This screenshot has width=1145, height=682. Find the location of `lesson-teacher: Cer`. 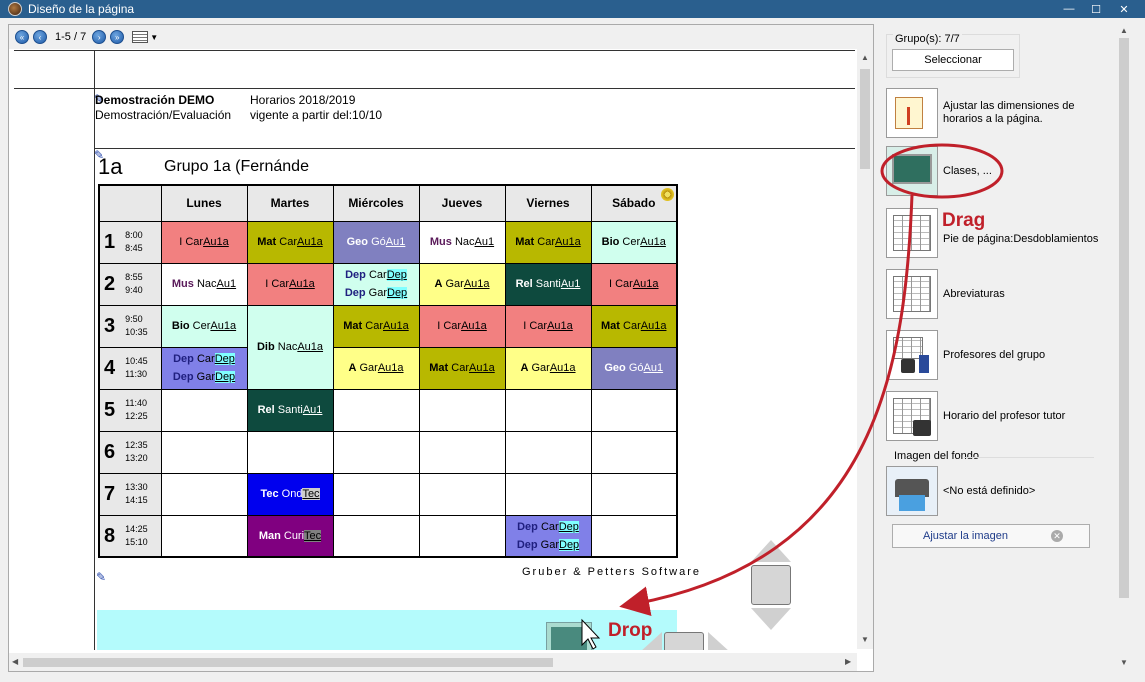

lesson-teacher: Cer is located at coordinates (631, 242).